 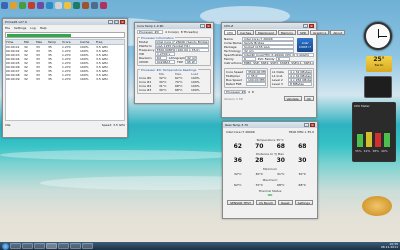 I want to click on col-max: Max, so click(x=42, y=42).